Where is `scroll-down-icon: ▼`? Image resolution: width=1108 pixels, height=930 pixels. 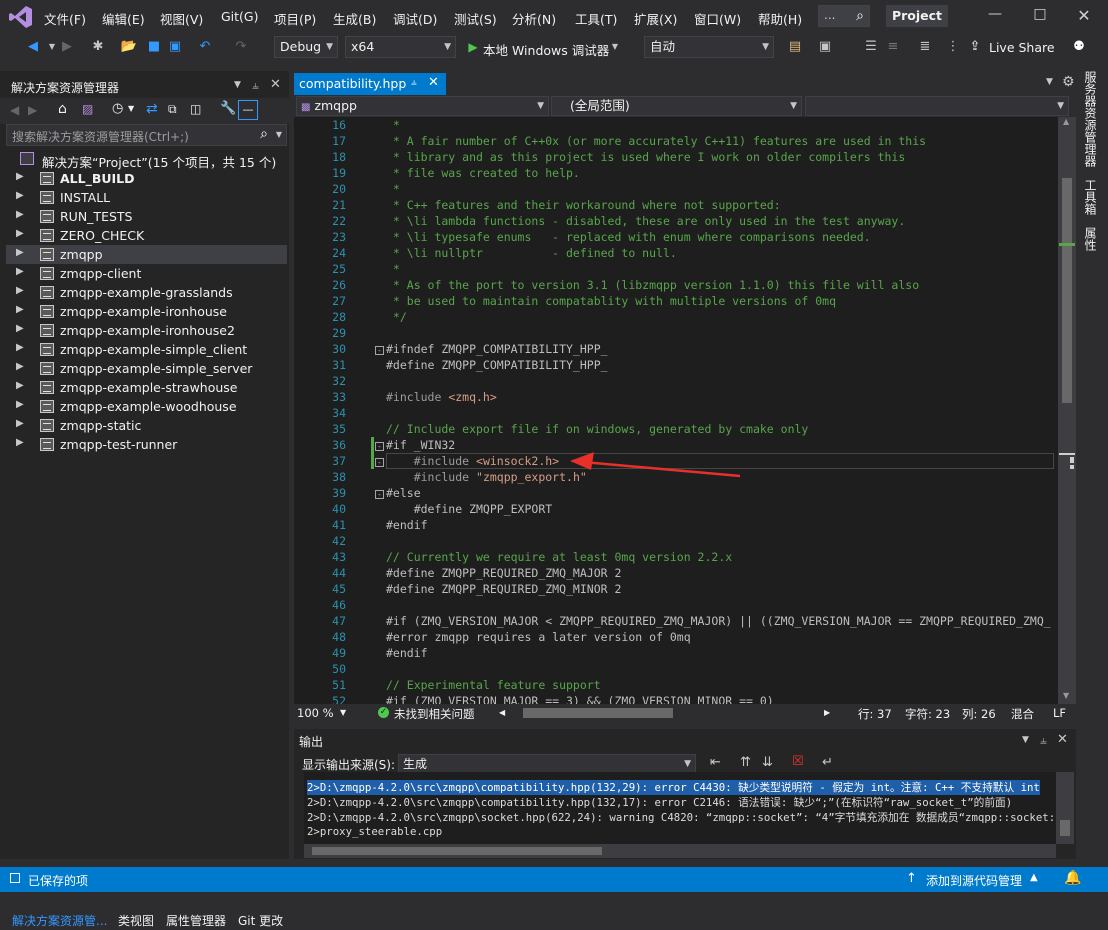 scroll-down-icon: ▼ is located at coordinates (1066, 695).